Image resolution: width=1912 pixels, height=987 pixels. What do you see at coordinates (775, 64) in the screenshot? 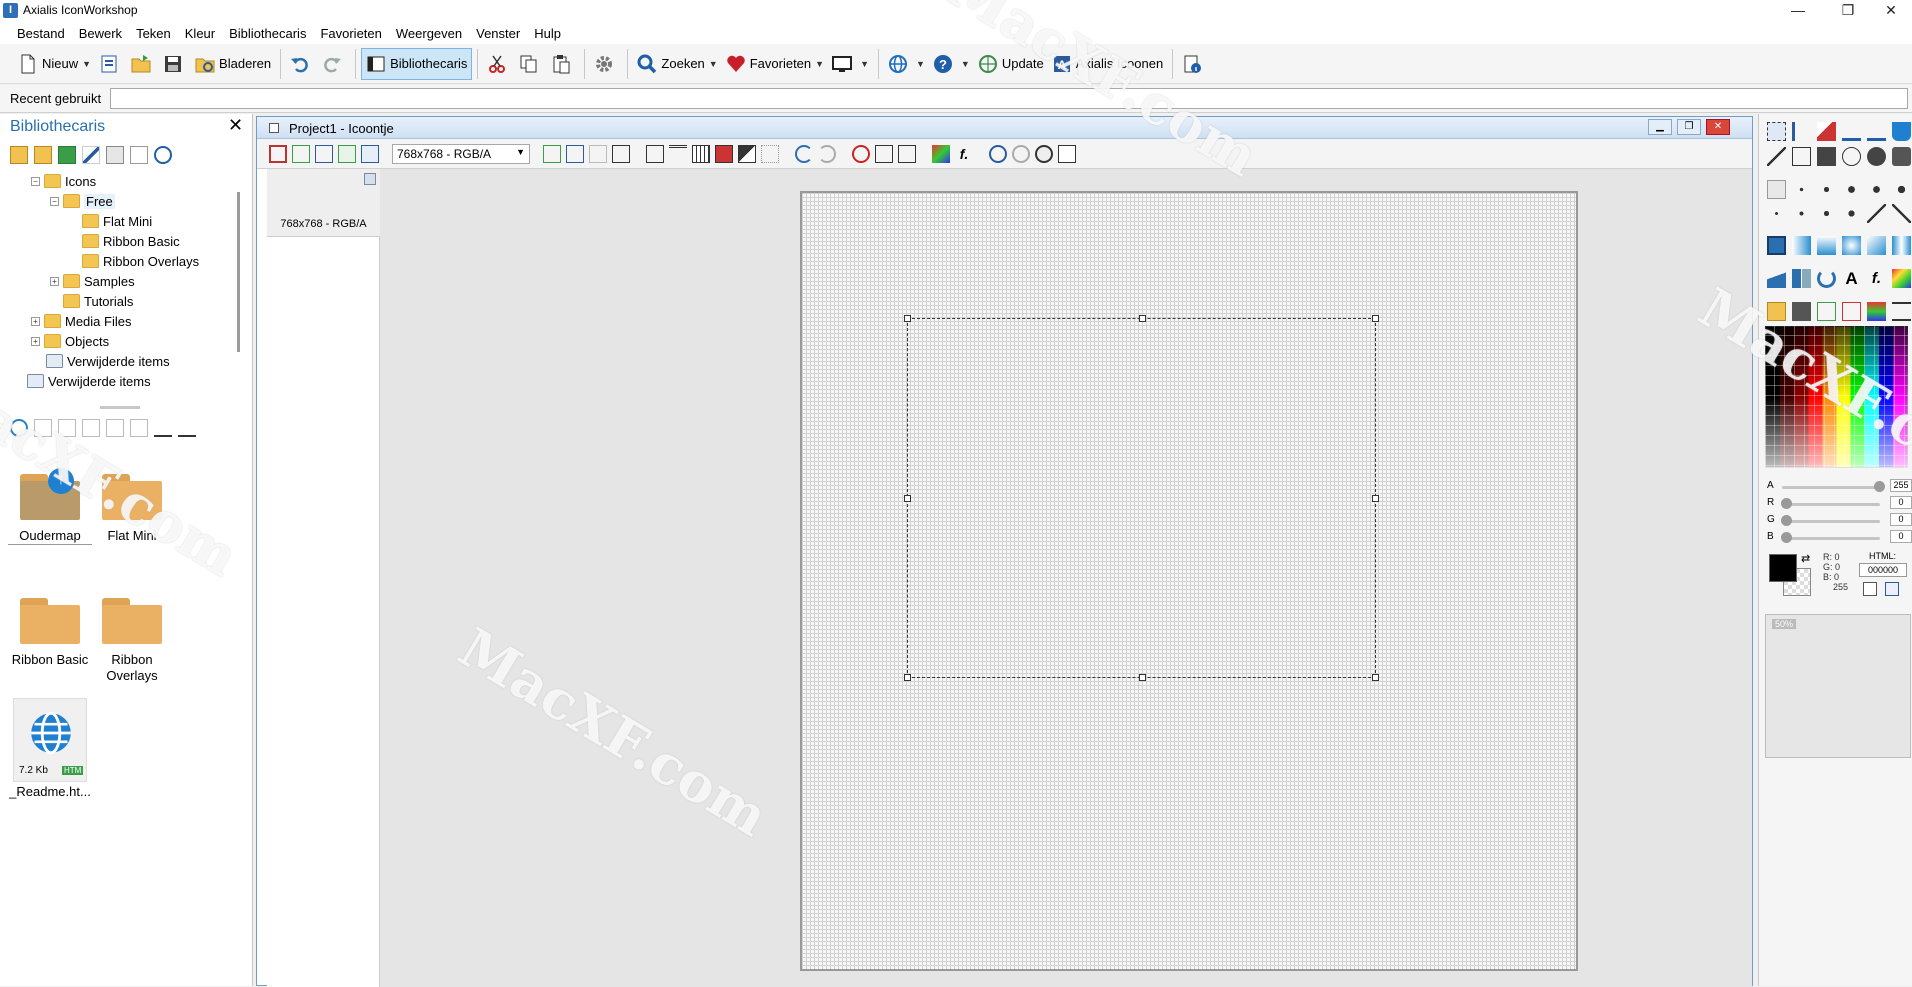
I see `favorites-button: Favorieten ▼` at bounding box center [775, 64].